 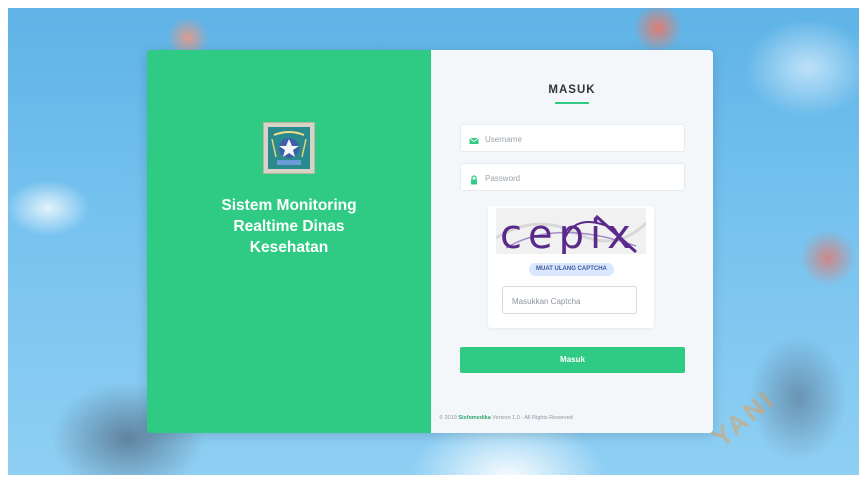 I want to click on captcha-box: cepix MUAT ULANG CAPTCHA, so click(x=571, y=267).